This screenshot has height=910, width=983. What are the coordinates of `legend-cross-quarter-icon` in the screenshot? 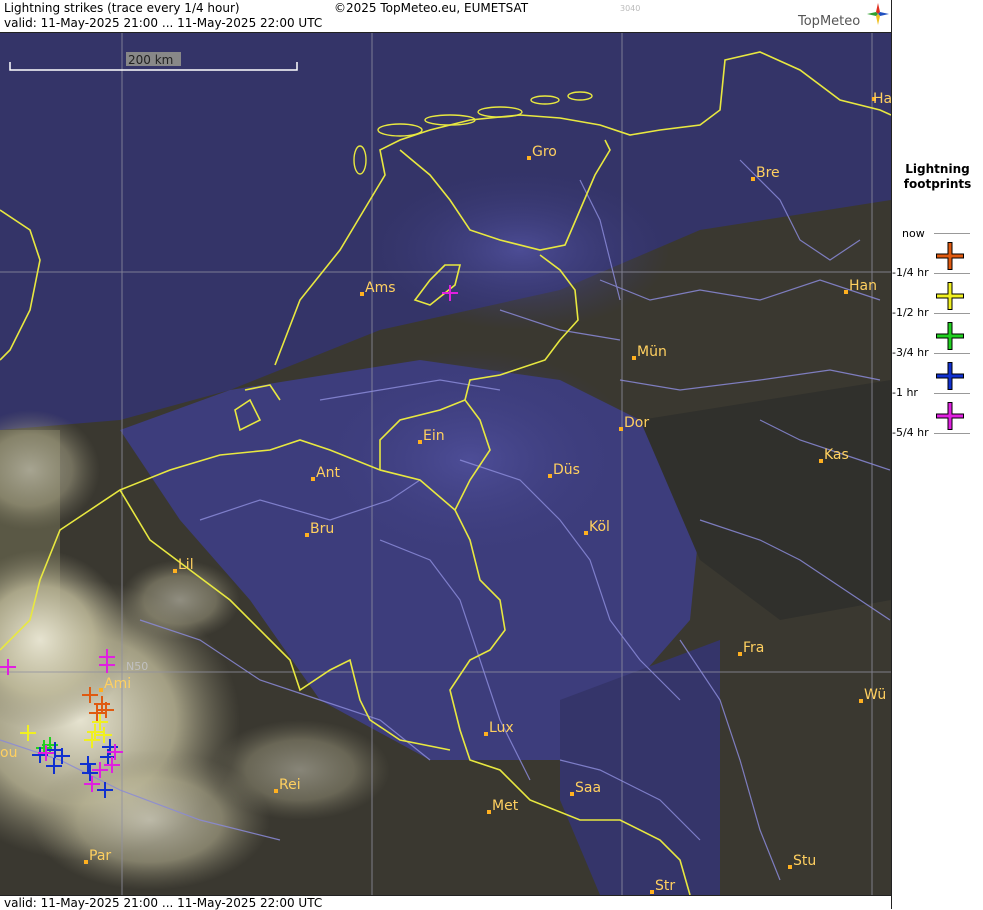 It's located at (950, 256).